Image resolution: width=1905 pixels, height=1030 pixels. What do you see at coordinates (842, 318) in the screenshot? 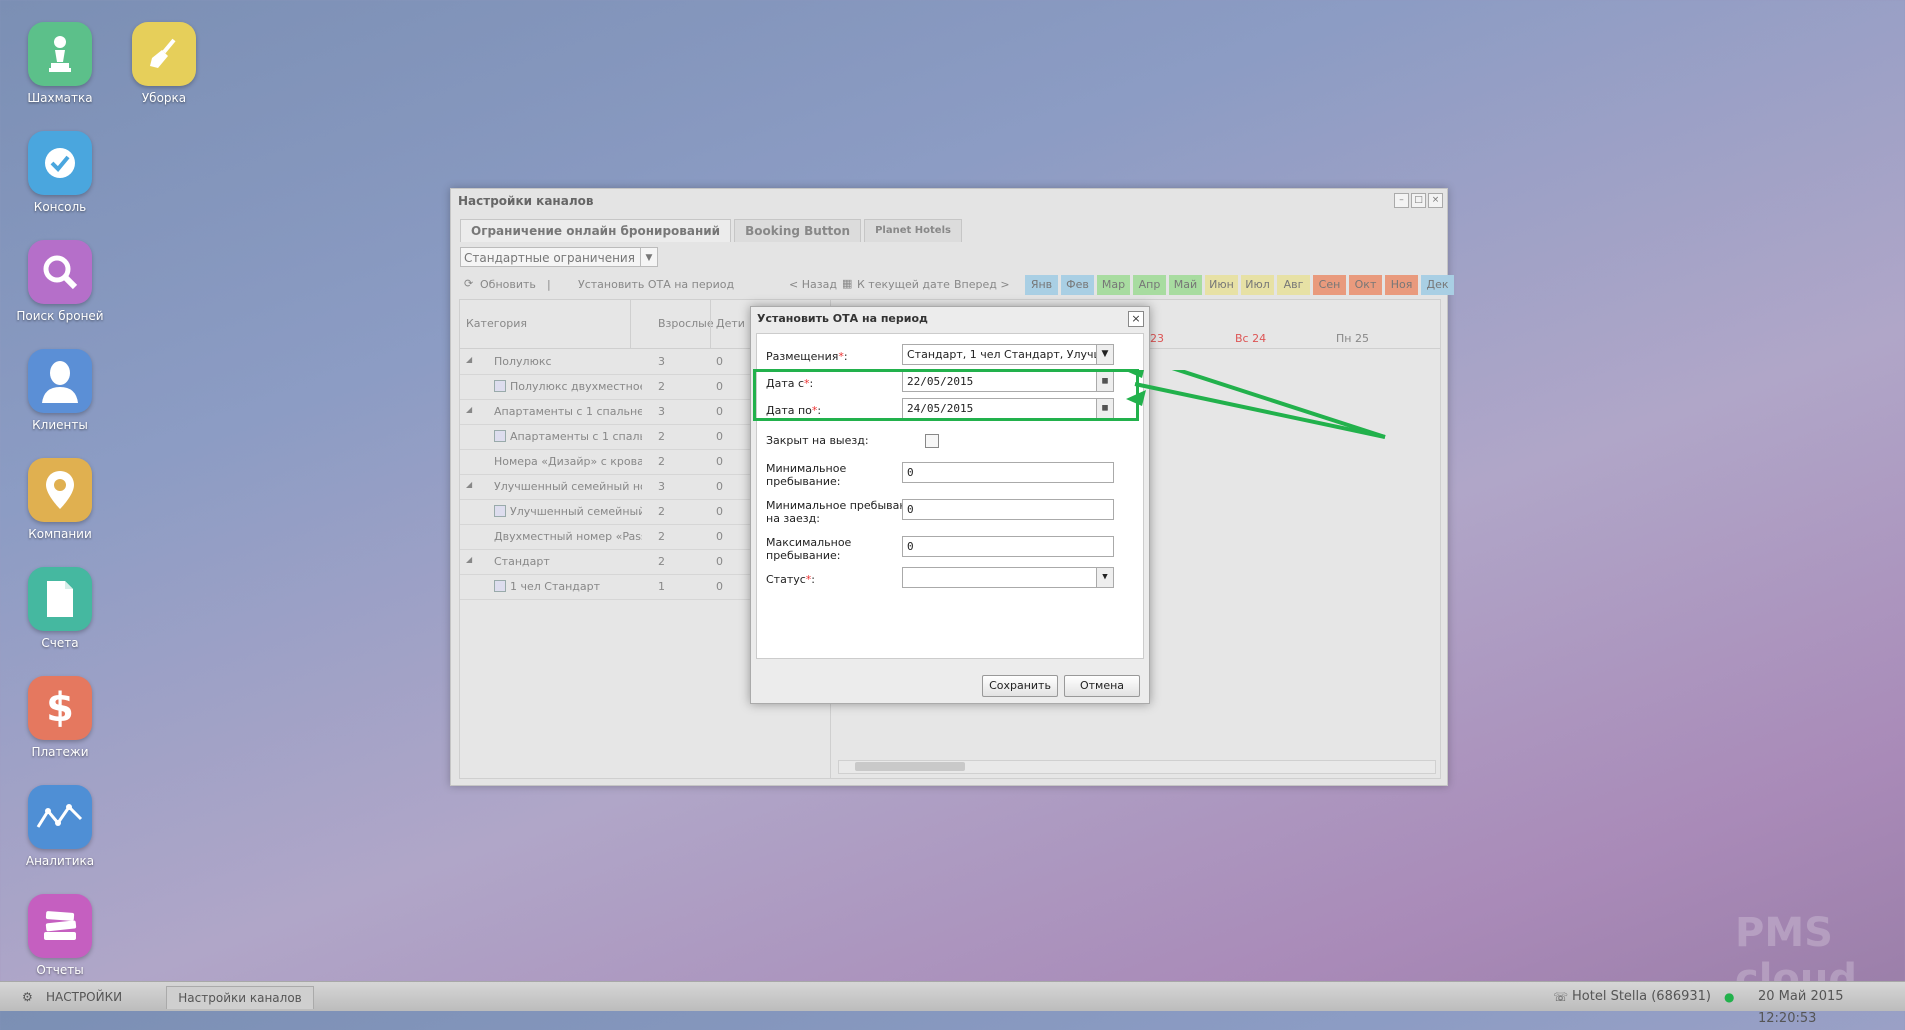
I see `dialog-title: Установить ОТА на период` at bounding box center [842, 318].